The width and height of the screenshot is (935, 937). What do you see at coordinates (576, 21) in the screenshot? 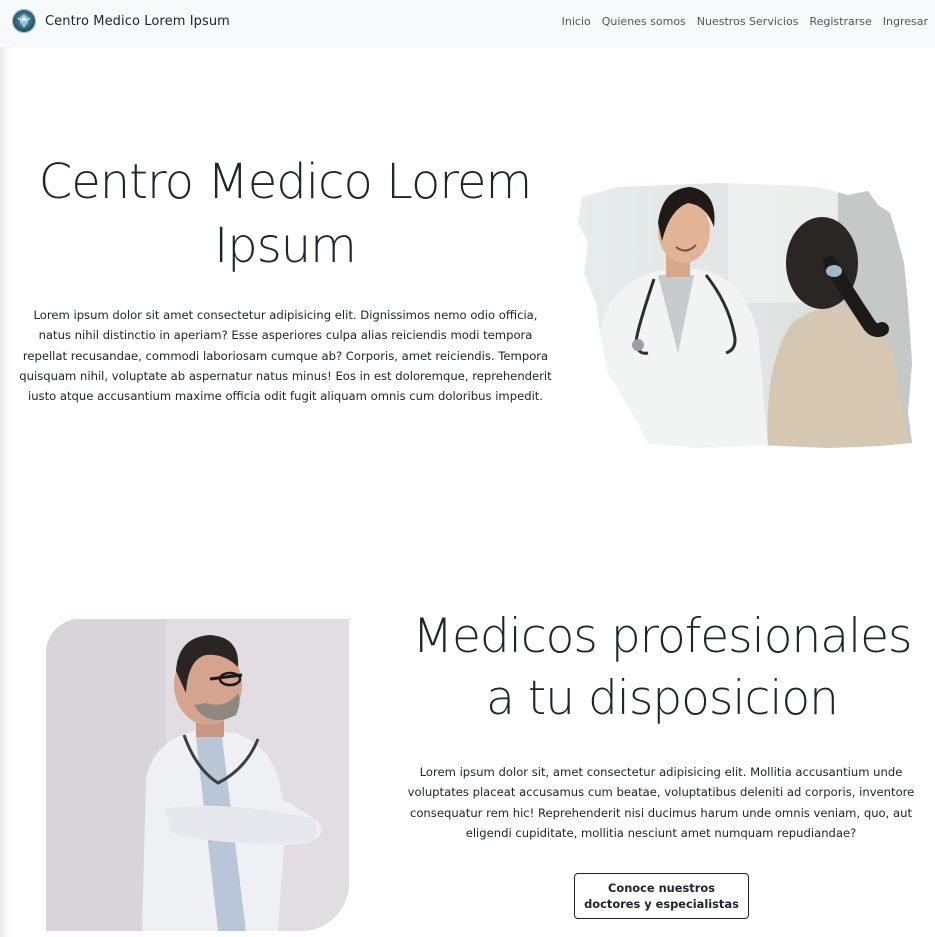
I see `nav-link-inicio: Inicio` at bounding box center [576, 21].